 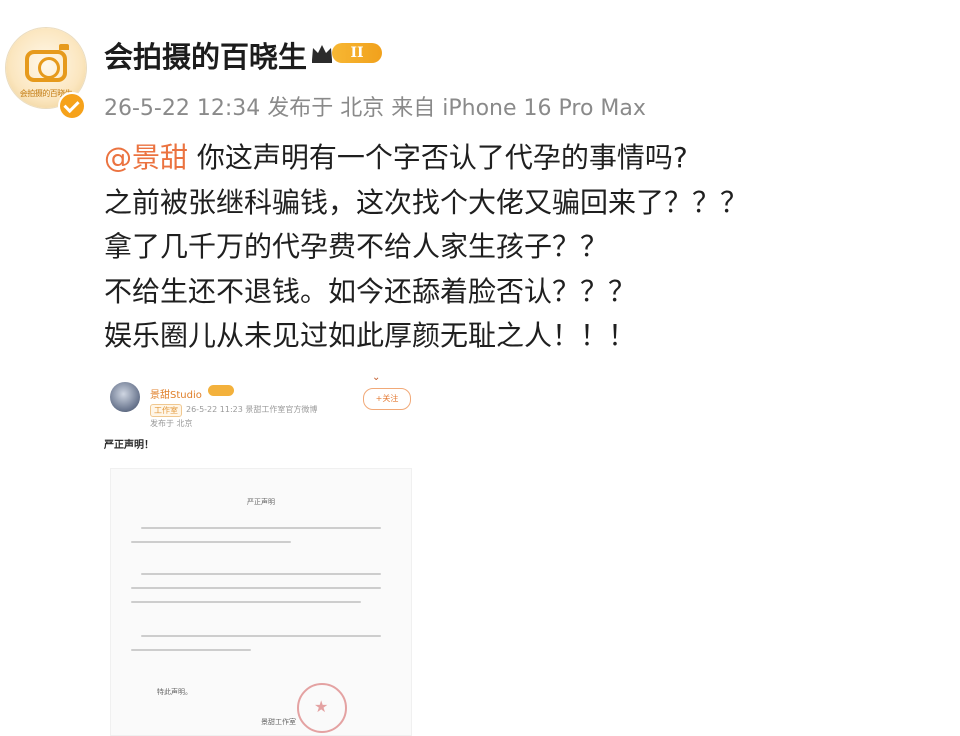 I want to click on embedded-meta: 26-5-22 11:23 景甜工作室官方微博, so click(x=252, y=409).